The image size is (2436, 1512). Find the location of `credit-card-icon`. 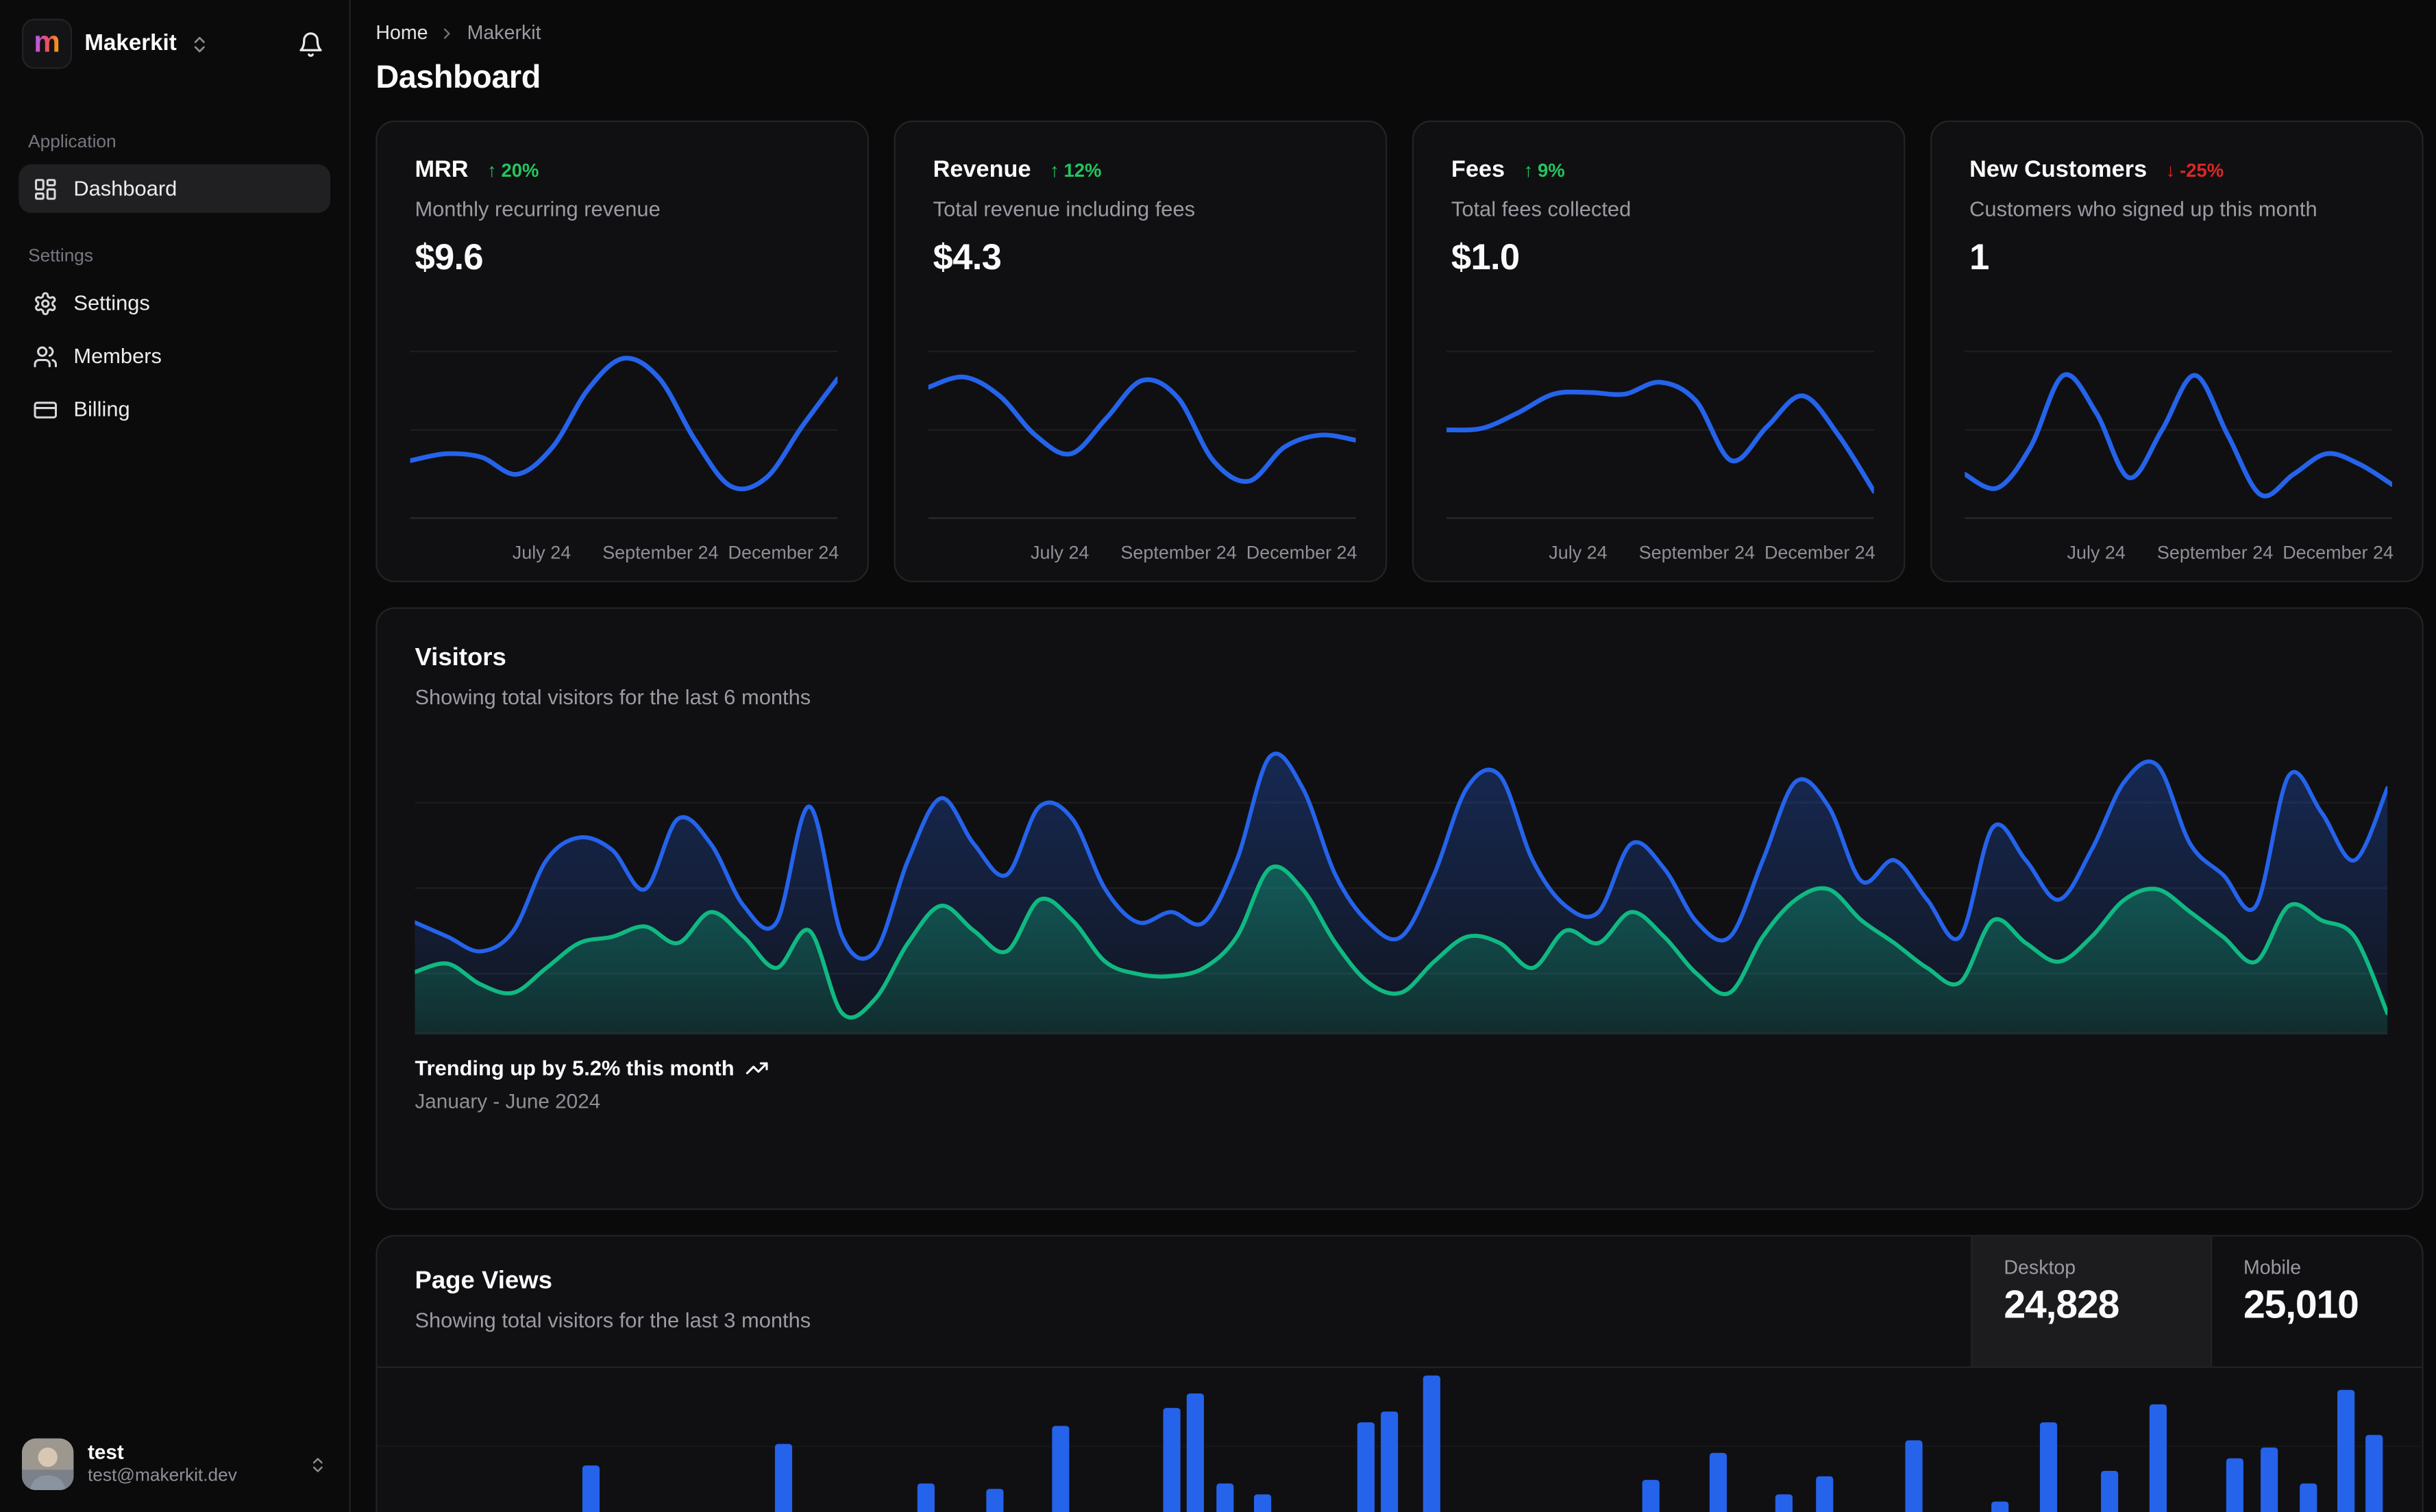

credit-card-icon is located at coordinates (46, 409).